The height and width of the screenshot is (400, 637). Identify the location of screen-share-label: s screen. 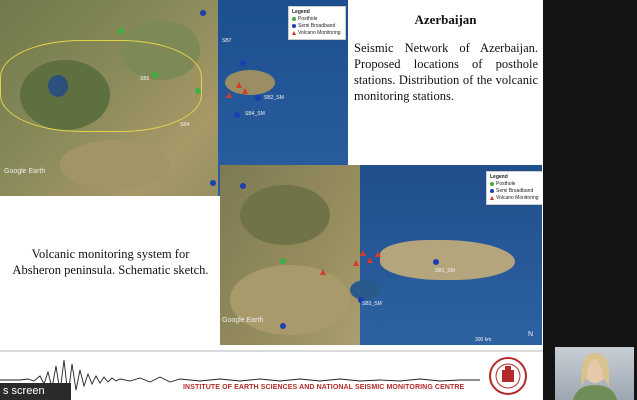
(35, 391).